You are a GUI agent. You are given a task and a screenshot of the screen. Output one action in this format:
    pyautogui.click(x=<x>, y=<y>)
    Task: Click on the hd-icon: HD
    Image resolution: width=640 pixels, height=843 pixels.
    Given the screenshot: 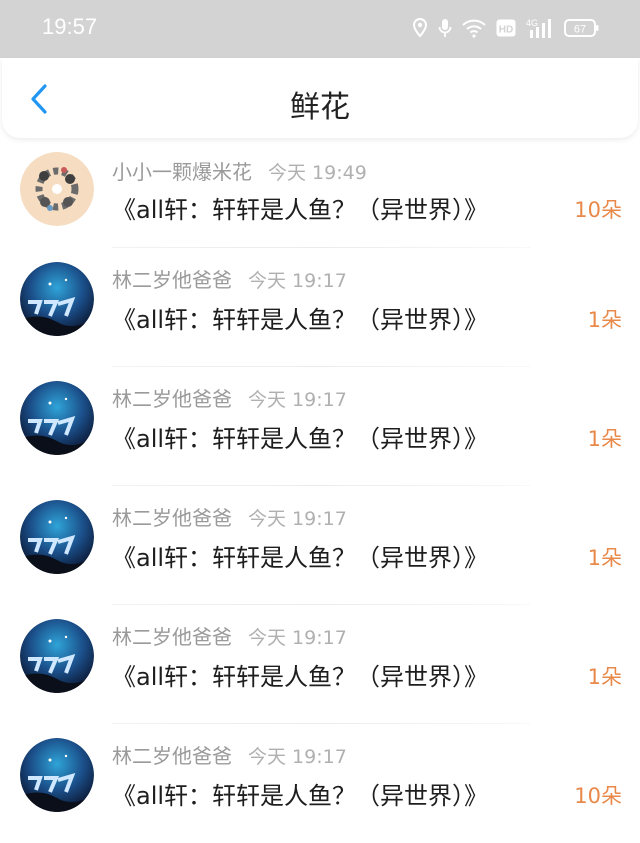 What is the action you would take?
    pyautogui.click(x=506, y=28)
    